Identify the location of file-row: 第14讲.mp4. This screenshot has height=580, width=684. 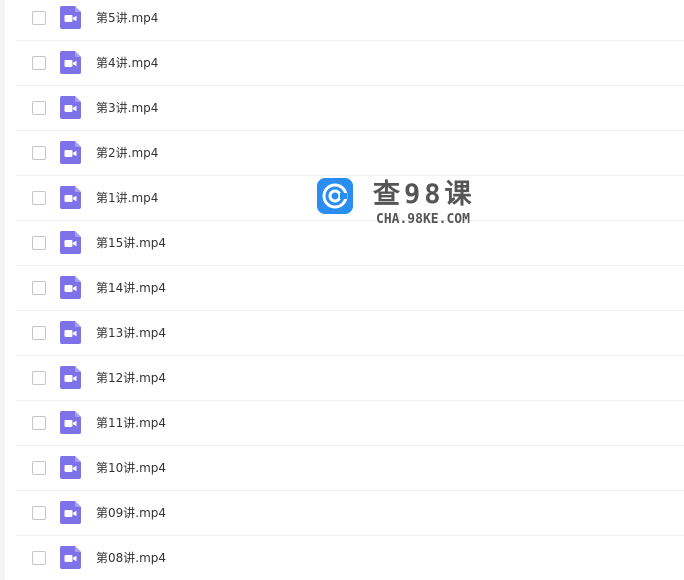
(350, 288).